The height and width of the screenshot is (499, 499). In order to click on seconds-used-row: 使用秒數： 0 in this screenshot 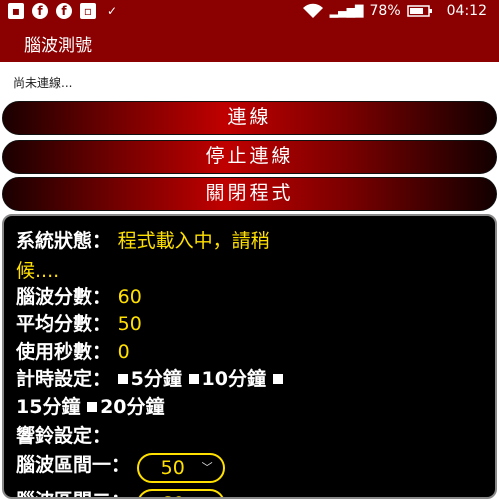, I will do `click(73, 350)`.